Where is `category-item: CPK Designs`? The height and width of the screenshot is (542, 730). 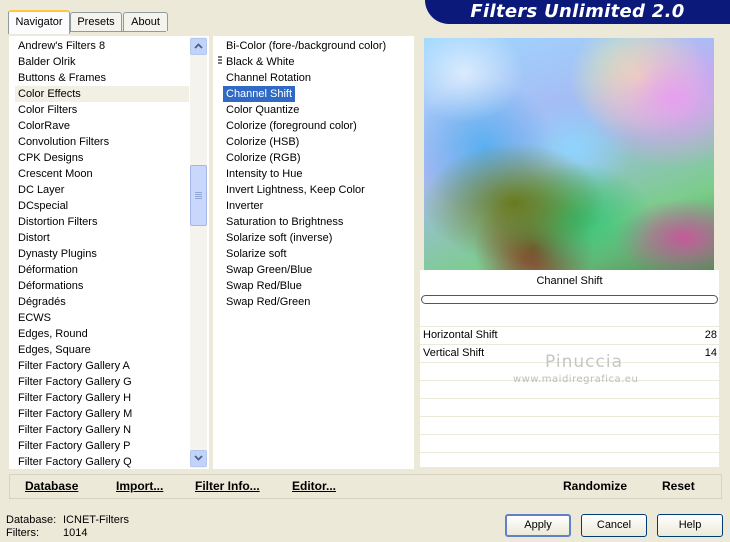 category-item: CPK Designs is located at coordinates (102, 158).